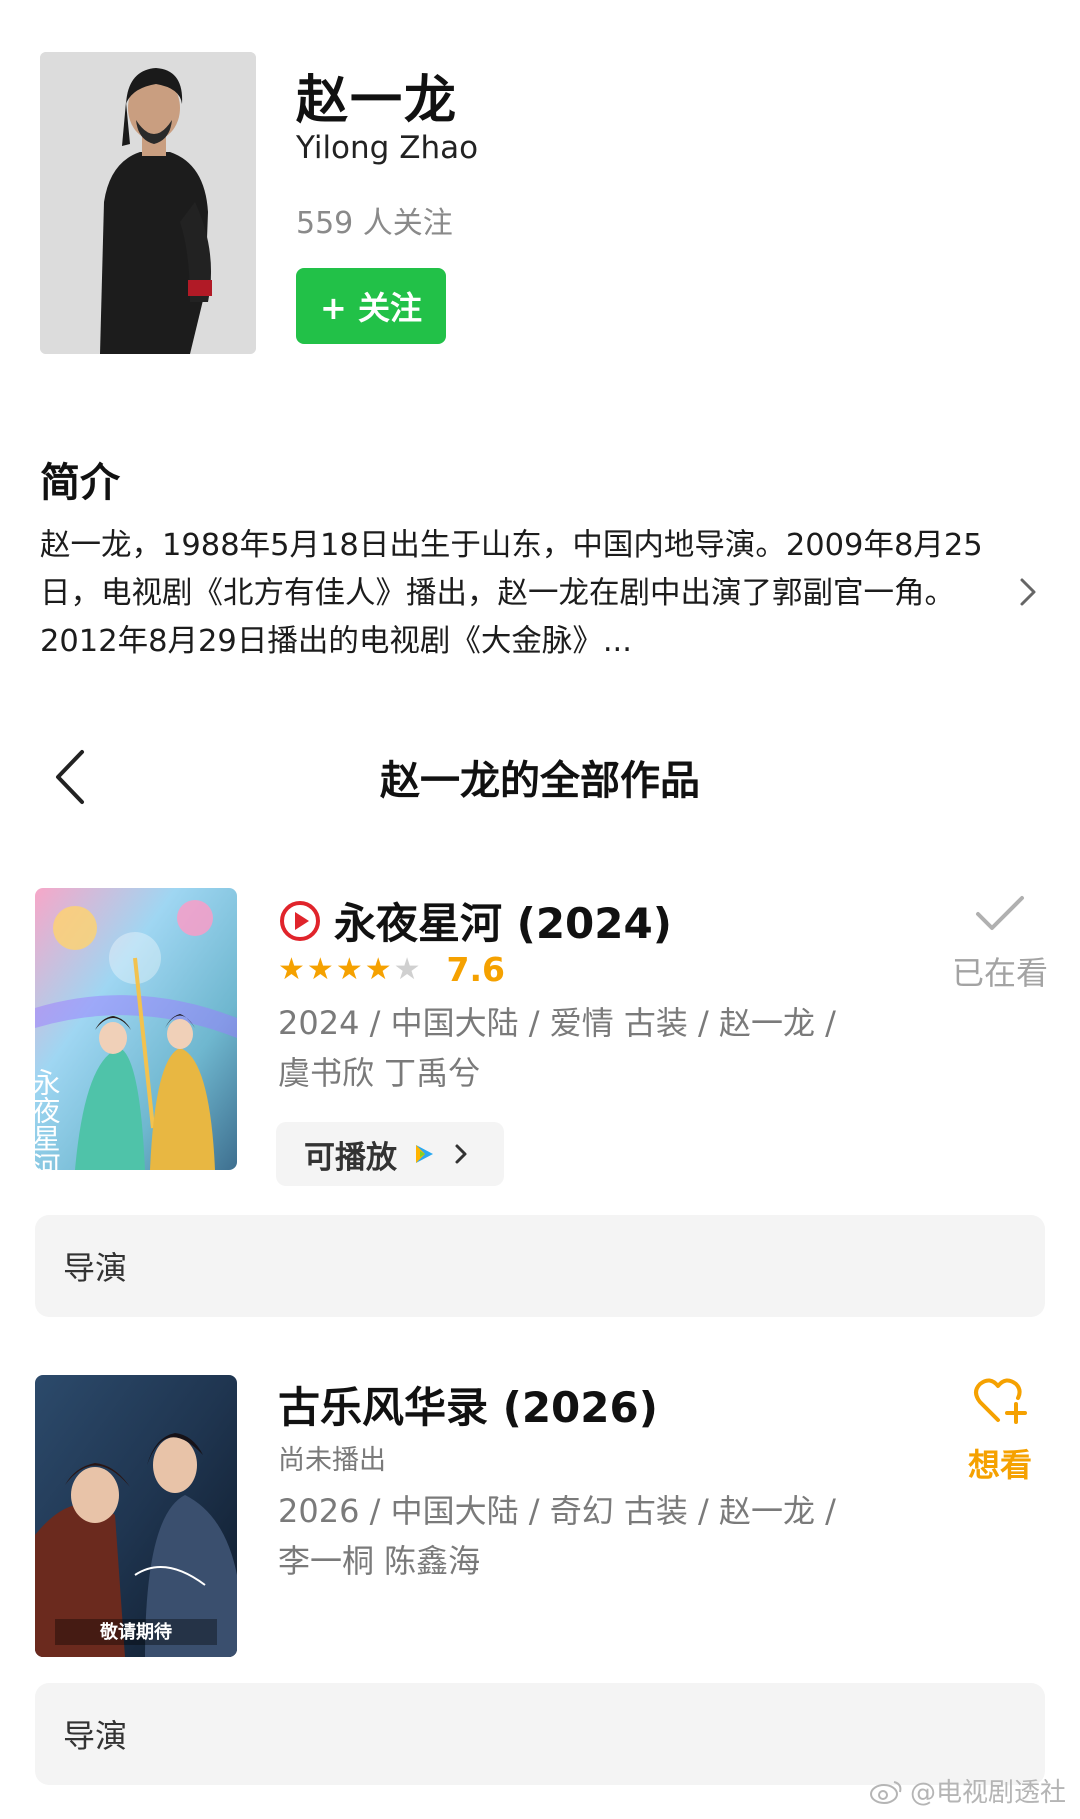 This screenshot has width=1080, height=1819. I want to click on playable-button: 可播放, so click(390, 1154).